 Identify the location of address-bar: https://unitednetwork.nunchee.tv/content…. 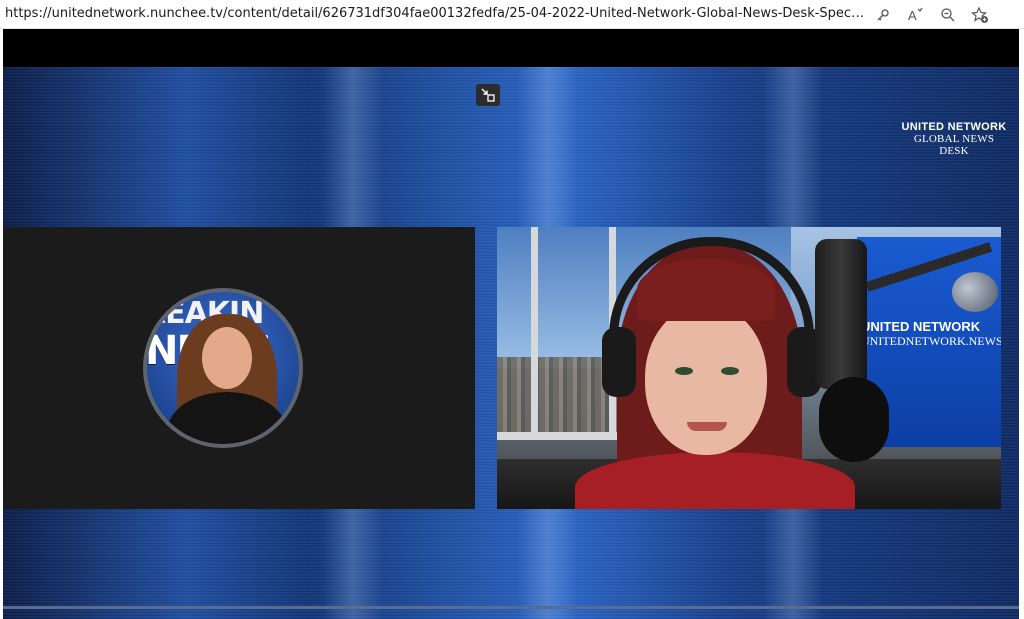
(512, 14).